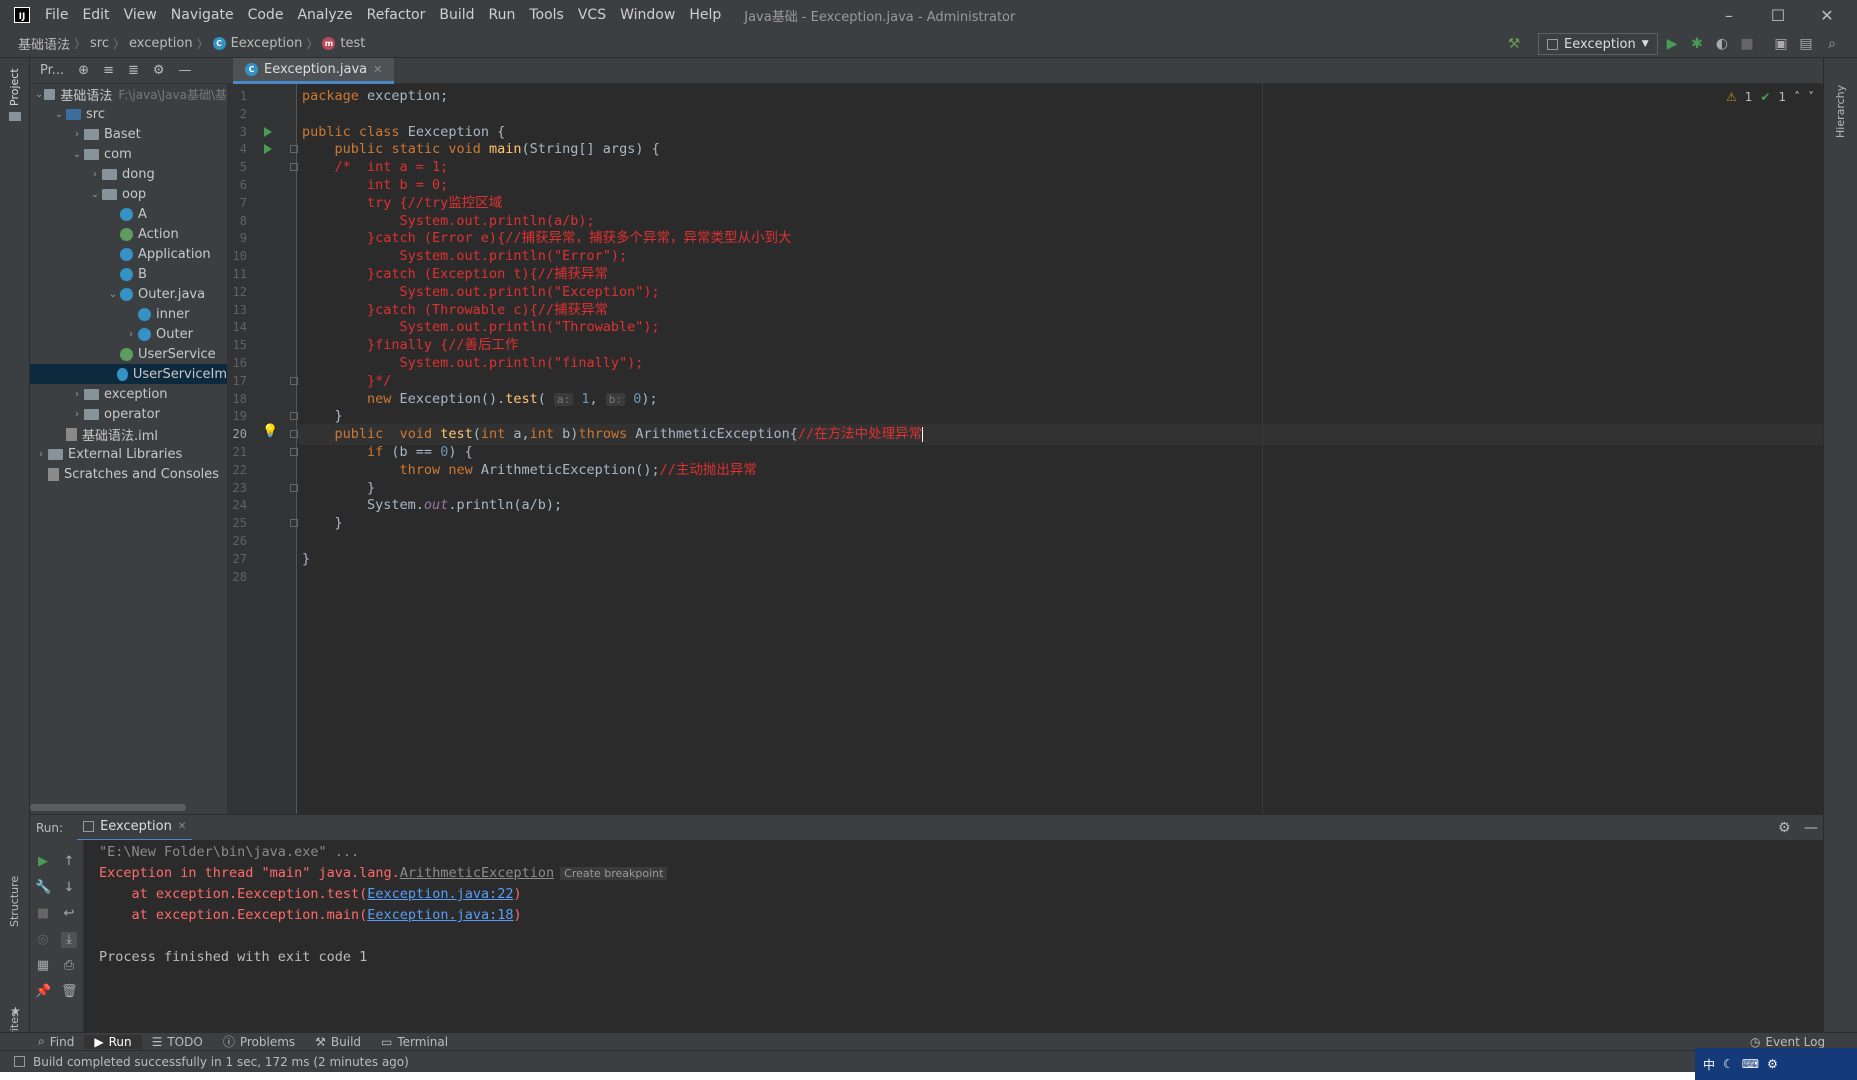 This screenshot has width=1857, height=1080. What do you see at coordinates (1797, 97) in the screenshot?
I see `chevron-up-icon: ˄` at bounding box center [1797, 97].